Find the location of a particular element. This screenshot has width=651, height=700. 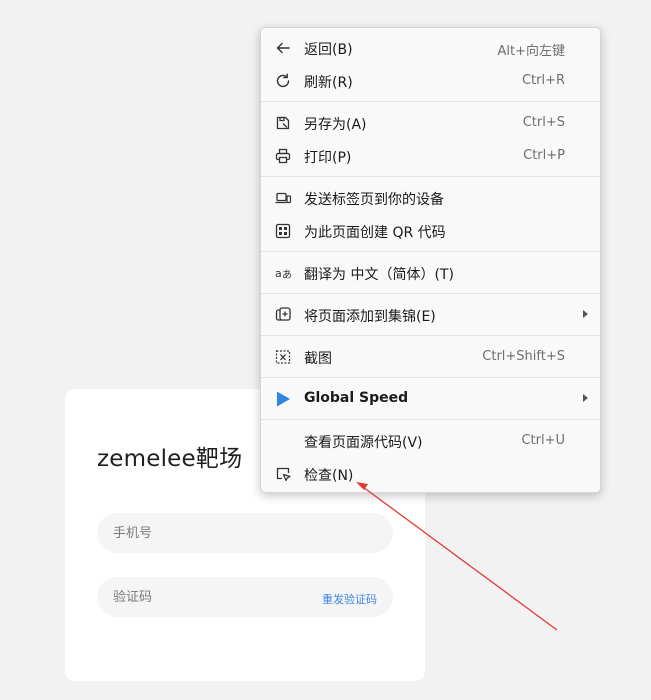

menu-item-label: 截图 is located at coordinates (318, 359).